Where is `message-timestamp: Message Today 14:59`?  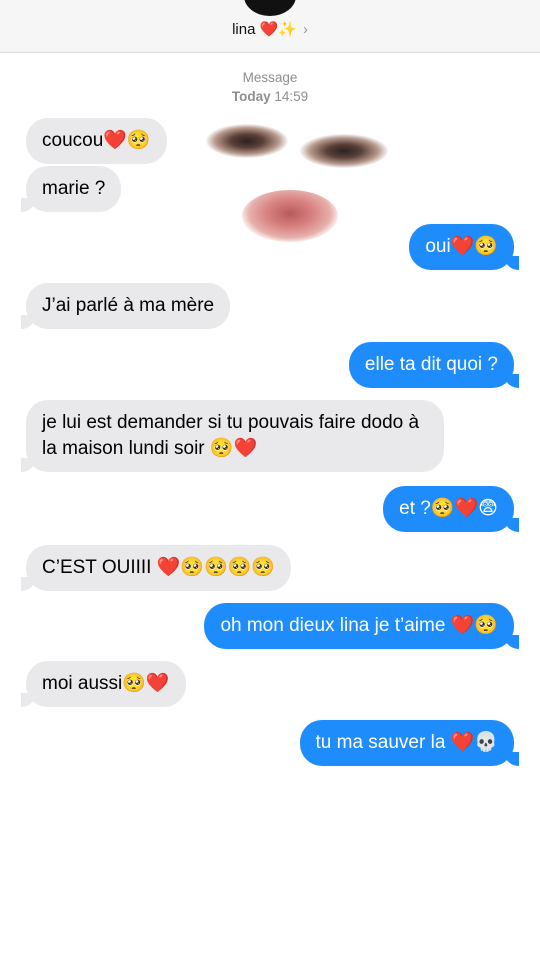 message-timestamp: Message Today 14:59 is located at coordinates (270, 87).